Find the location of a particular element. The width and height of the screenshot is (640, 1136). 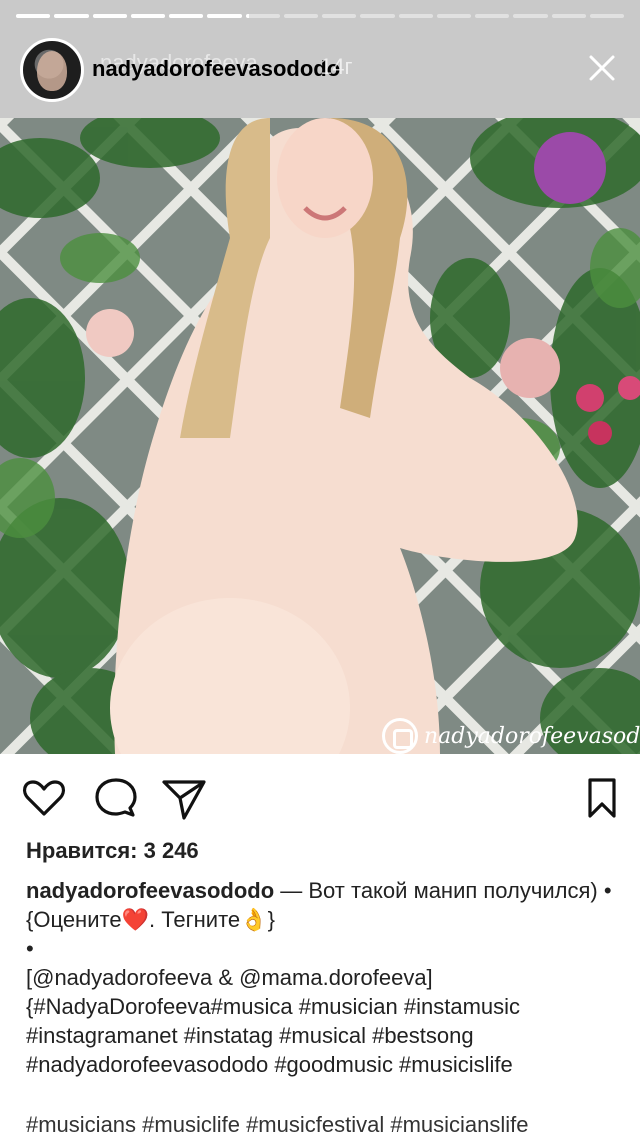

caption-line-1: — Вот такой манип получился) • is located at coordinates (443, 890).